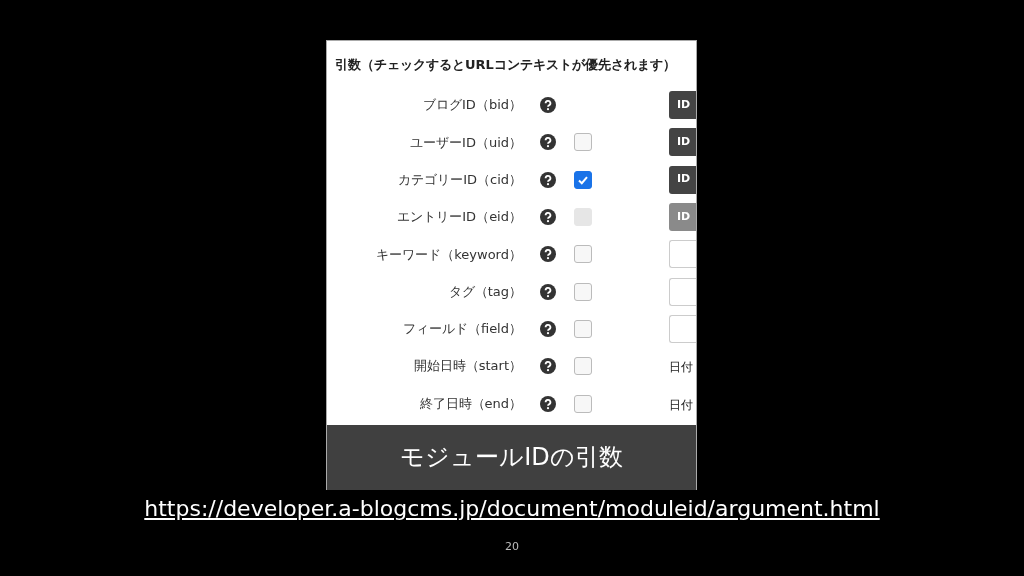 Image resolution: width=1024 pixels, height=576 pixels. Describe the element at coordinates (505, 65) in the screenshot. I see `section-title: 引数（チェックするとURLコンテキストが優先されます）` at that location.